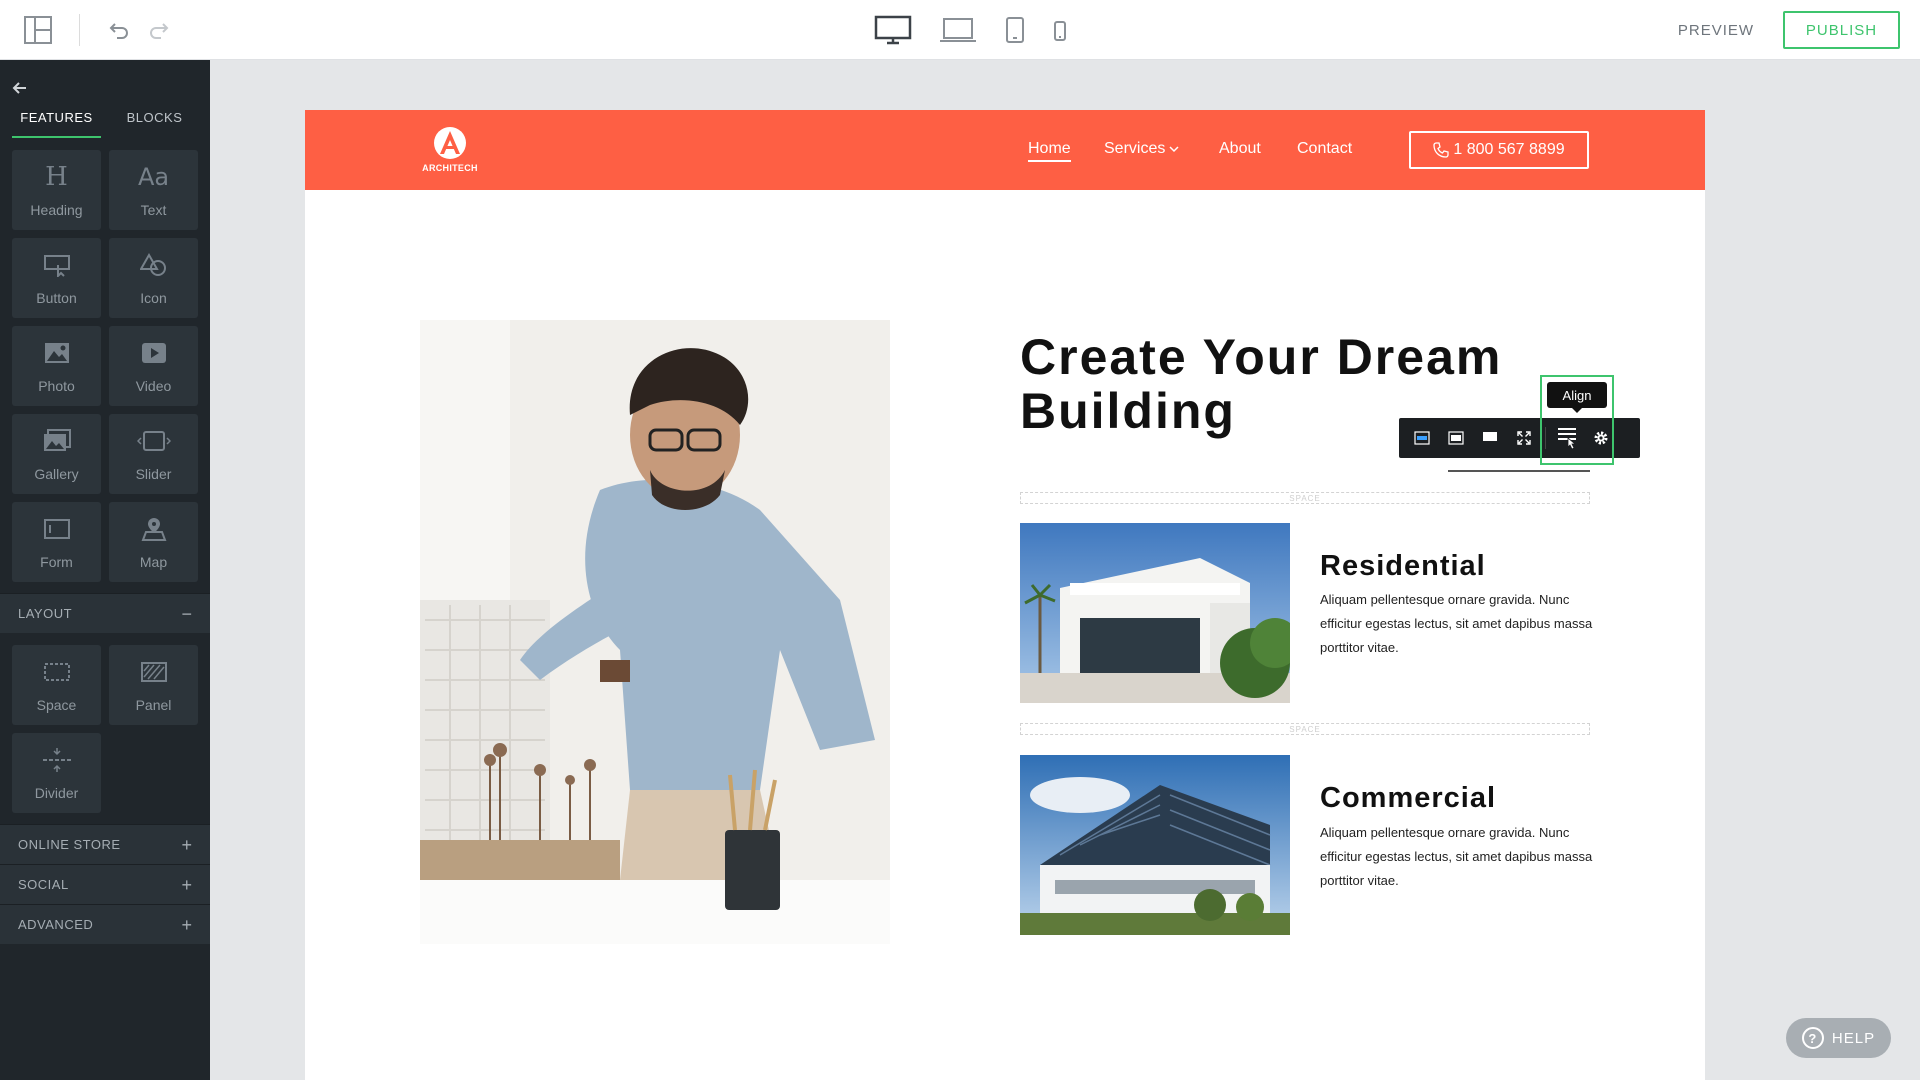 This screenshot has height=1080, width=1920. Describe the element at coordinates (153, 529) in the screenshot. I see `map-icon` at that location.